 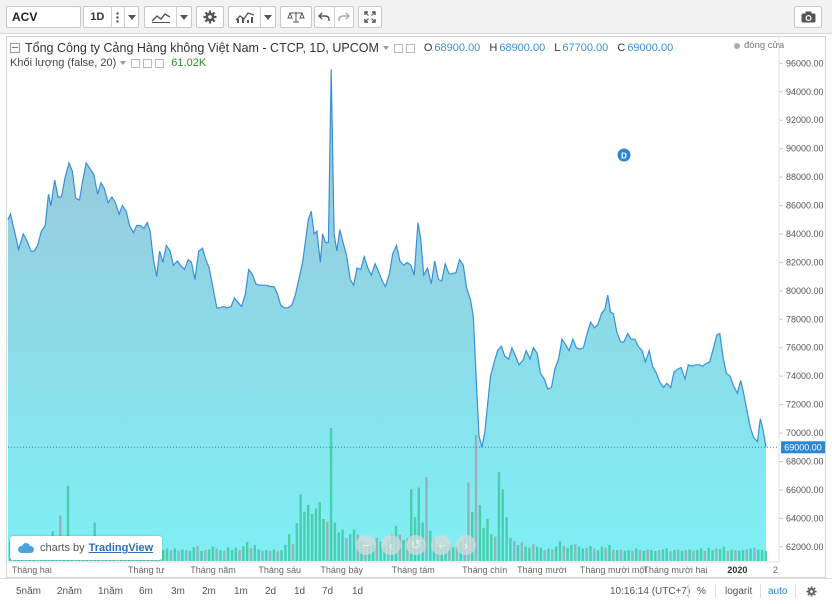 I want to click on price-tick-label: 74000.00, so click(x=805, y=376).